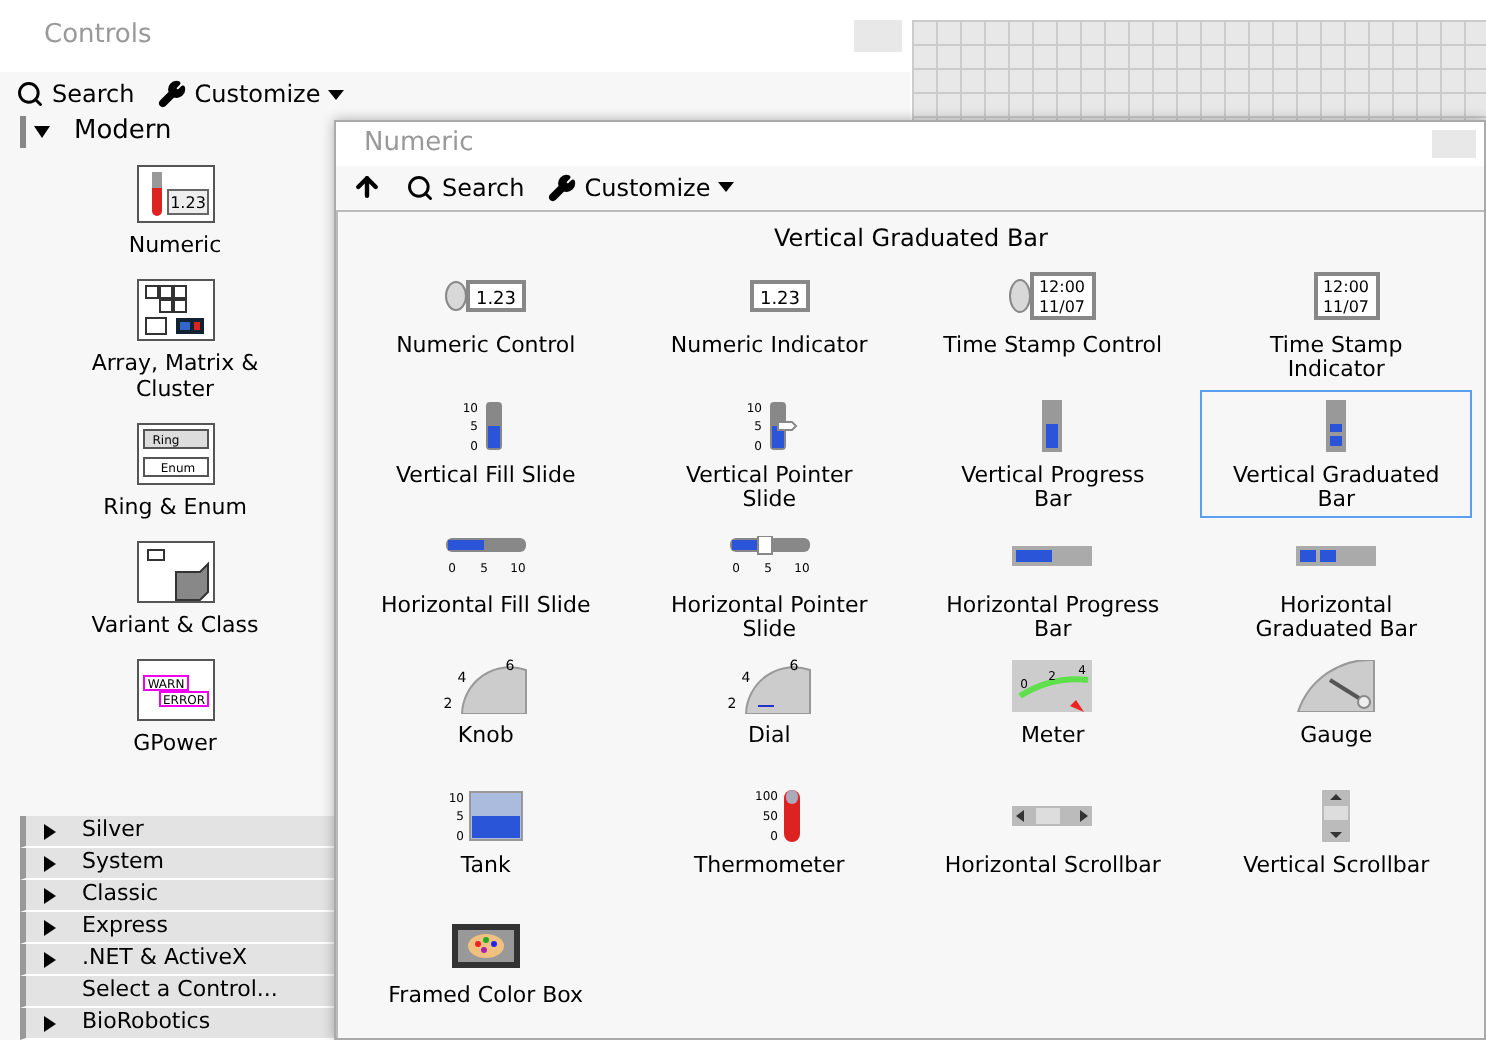 This screenshot has width=1486, height=1040. Describe the element at coordinates (769, 324) in the screenshot. I see `palette-item: 1.23 Numeric Indicator` at that location.